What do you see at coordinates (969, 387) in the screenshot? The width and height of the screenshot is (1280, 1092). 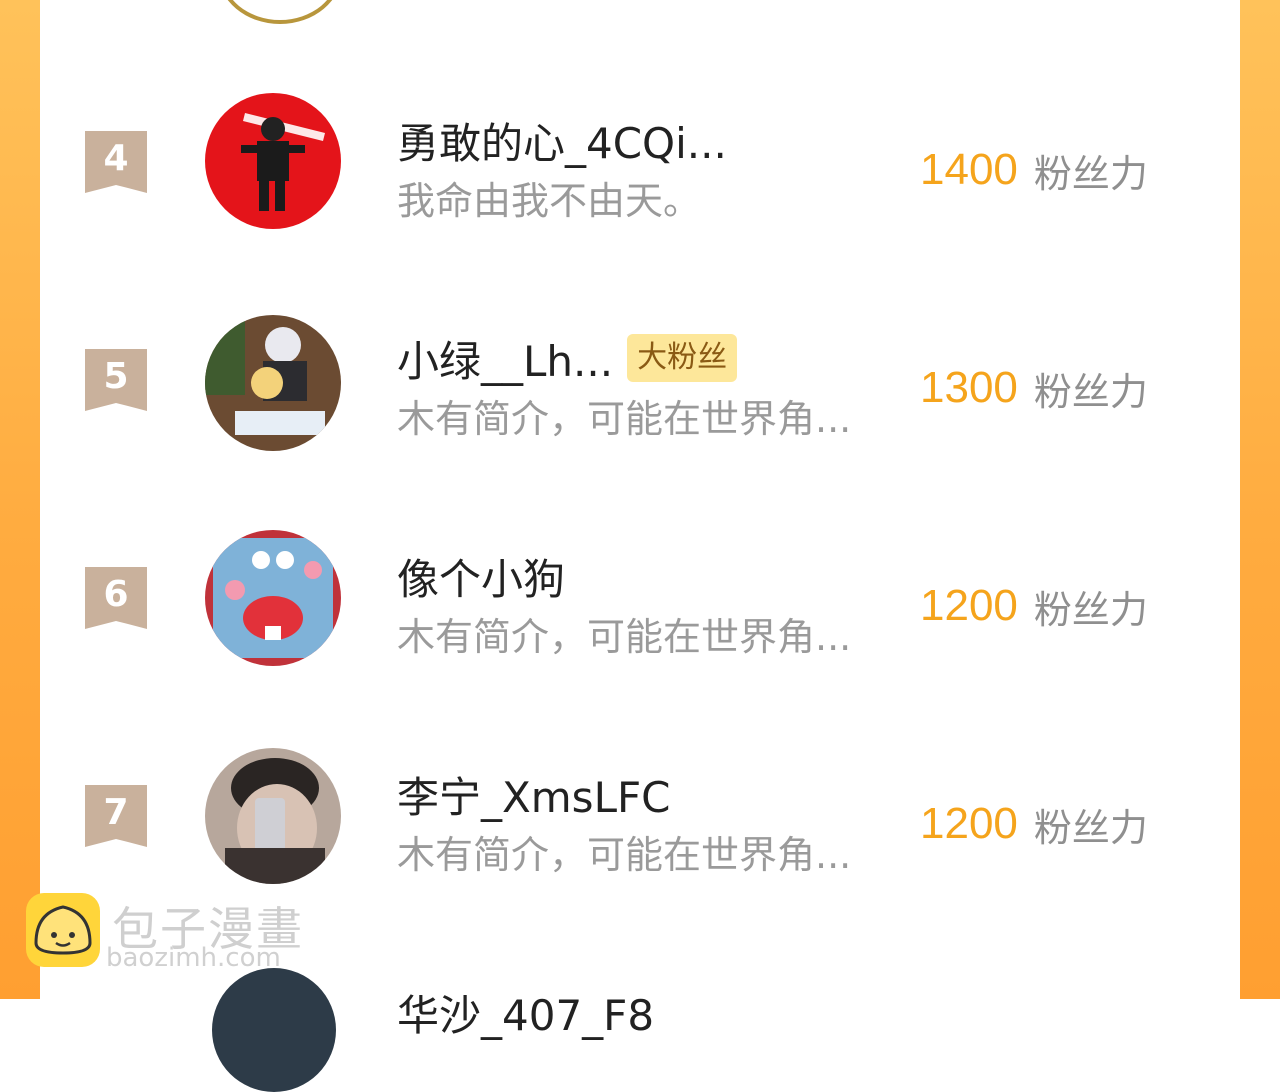 I see `fan-power-value: 1300` at bounding box center [969, 387].